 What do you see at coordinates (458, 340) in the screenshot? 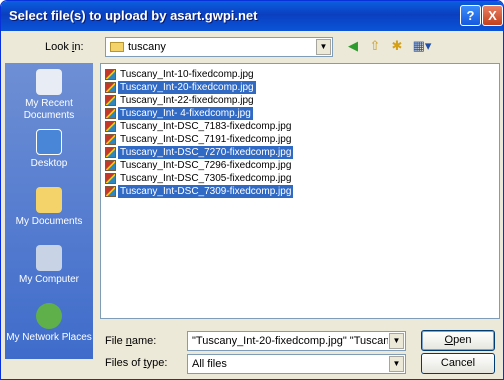
I see `open-button: Open` at bounding box center [458, 340].